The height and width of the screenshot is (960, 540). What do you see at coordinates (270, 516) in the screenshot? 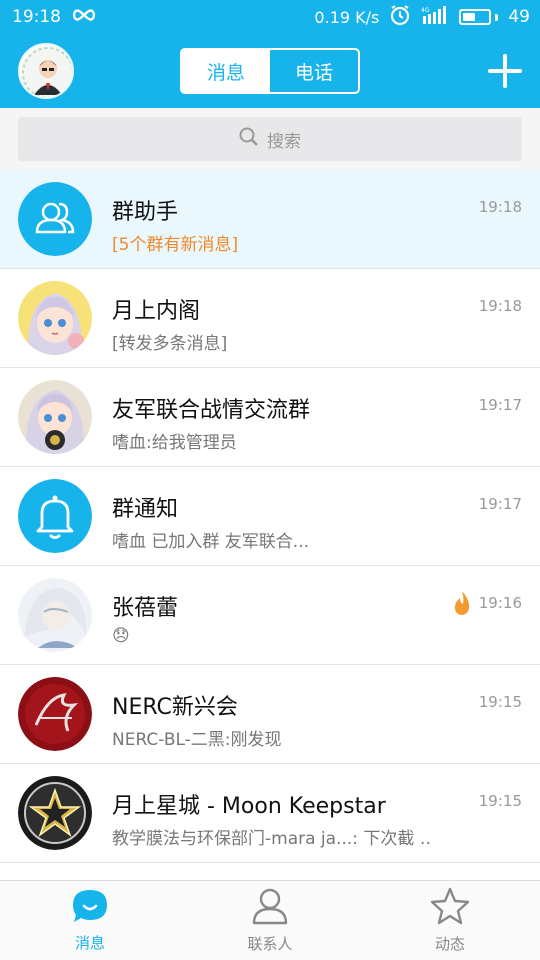
I see `list-item: 群通知 嗜血 已加入群 友军联合... 19:17` at bounding box center [270, 516].